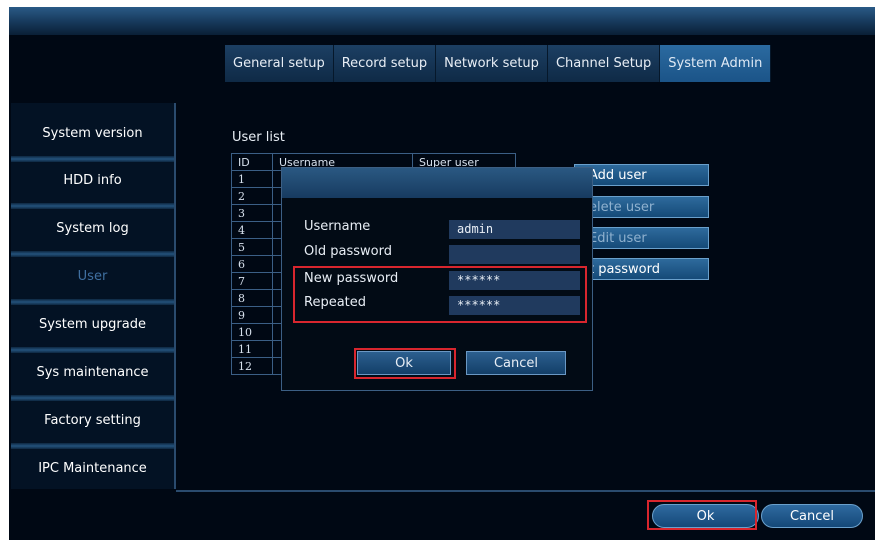 This screenshot has height=545, width=883. What do you see at coordinates (92, 134) in the screenshot?
I see `sidebar-item-system-version: System version` at bounding box center [92, 134].